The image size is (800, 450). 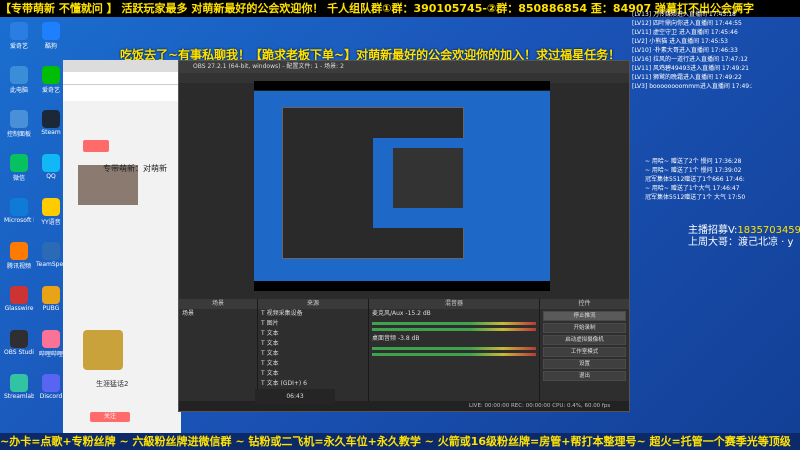 What do you see at coordinates (584, 352) in the screenshot?
I see `control-button: 工作室模式` at bounding box center [584, 352].